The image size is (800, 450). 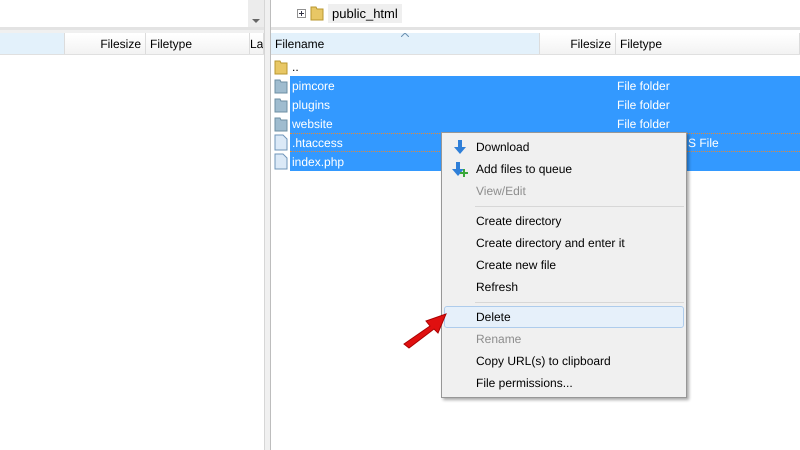 What do you see at coordinates (703, 143) in the screenshot?
I see `file-type: S File` at bounding box center [703, 143].